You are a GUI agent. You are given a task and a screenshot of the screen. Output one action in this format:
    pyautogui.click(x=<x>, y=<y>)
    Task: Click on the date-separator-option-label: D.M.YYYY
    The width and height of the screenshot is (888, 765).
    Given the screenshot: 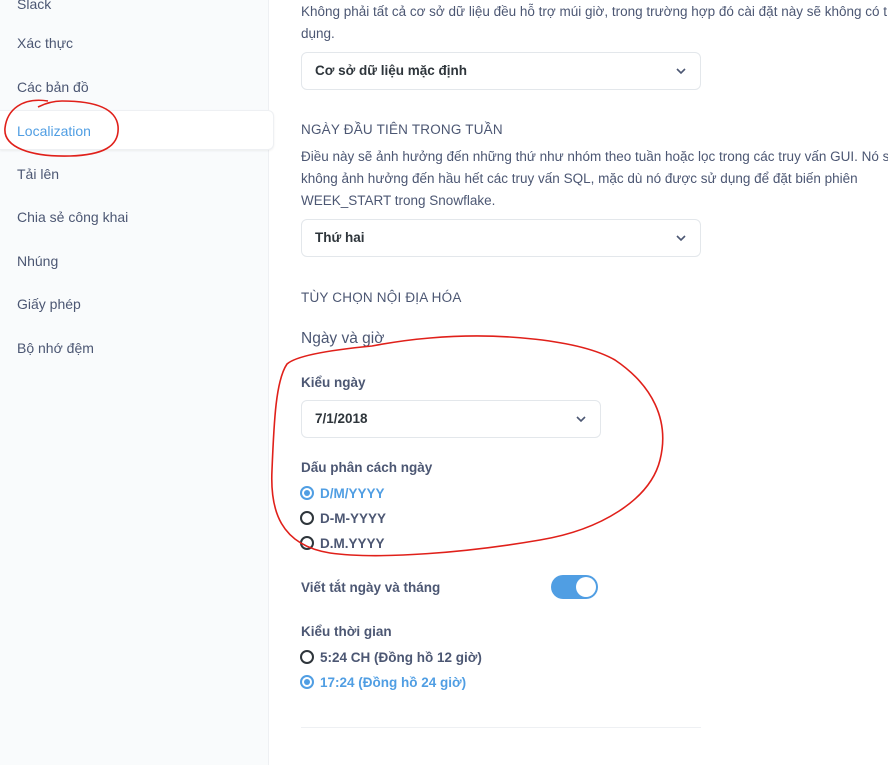 What is the action you would take?
    pyautogui.click(x=352, y=543)
    